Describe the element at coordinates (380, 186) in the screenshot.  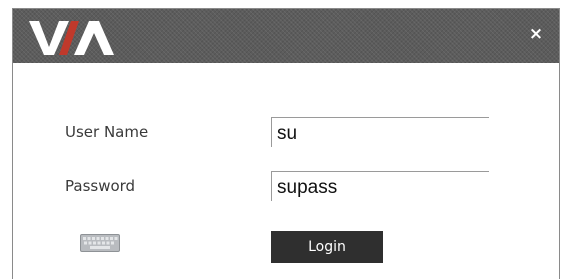
I see `password-field` at that location.